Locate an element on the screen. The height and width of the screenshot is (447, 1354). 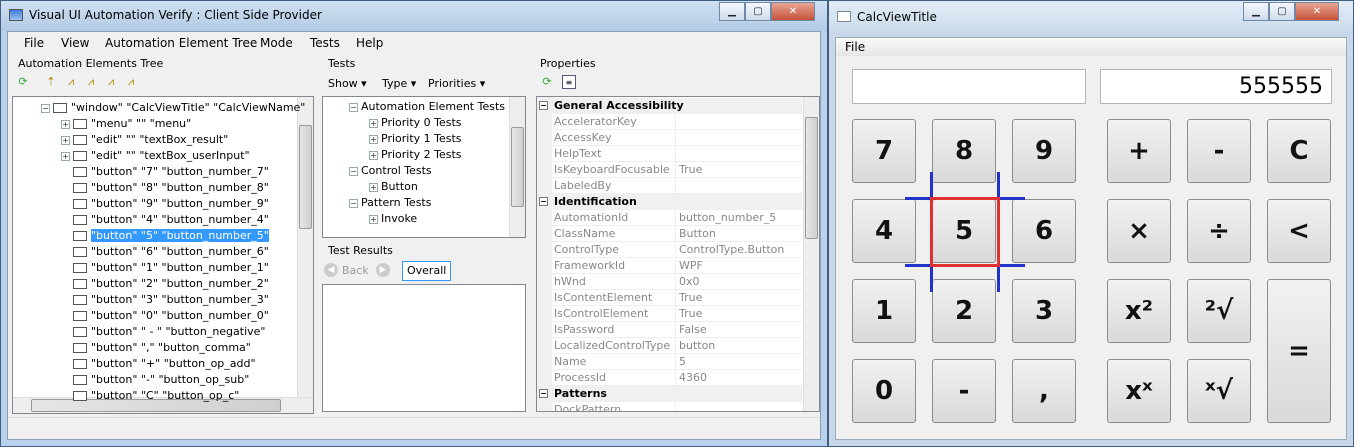
property-category: − General Accessibility is located at coordinates (669, 106).